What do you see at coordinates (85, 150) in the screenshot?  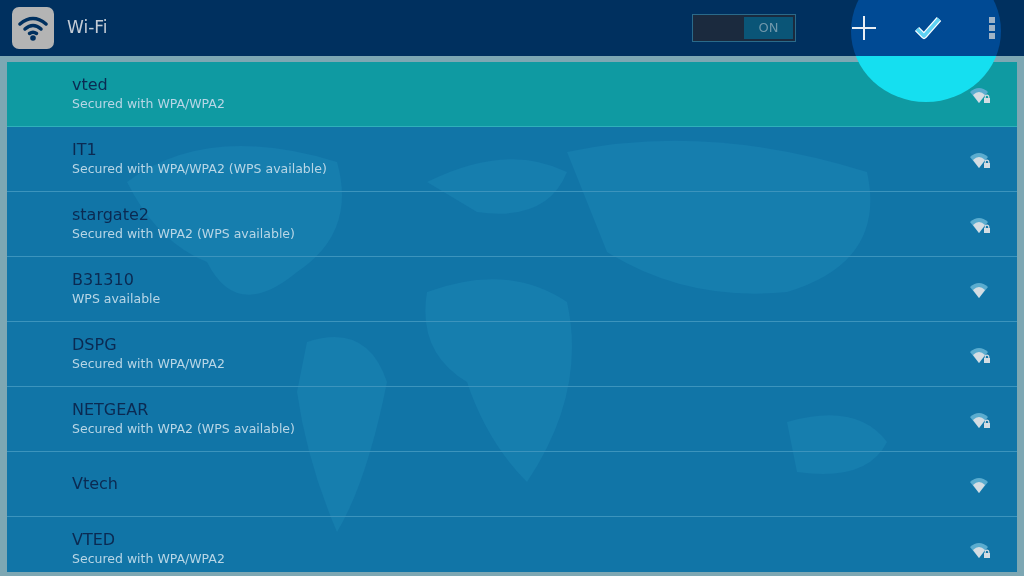 I see `network-name: IT1` at bounding box center [85, 150].